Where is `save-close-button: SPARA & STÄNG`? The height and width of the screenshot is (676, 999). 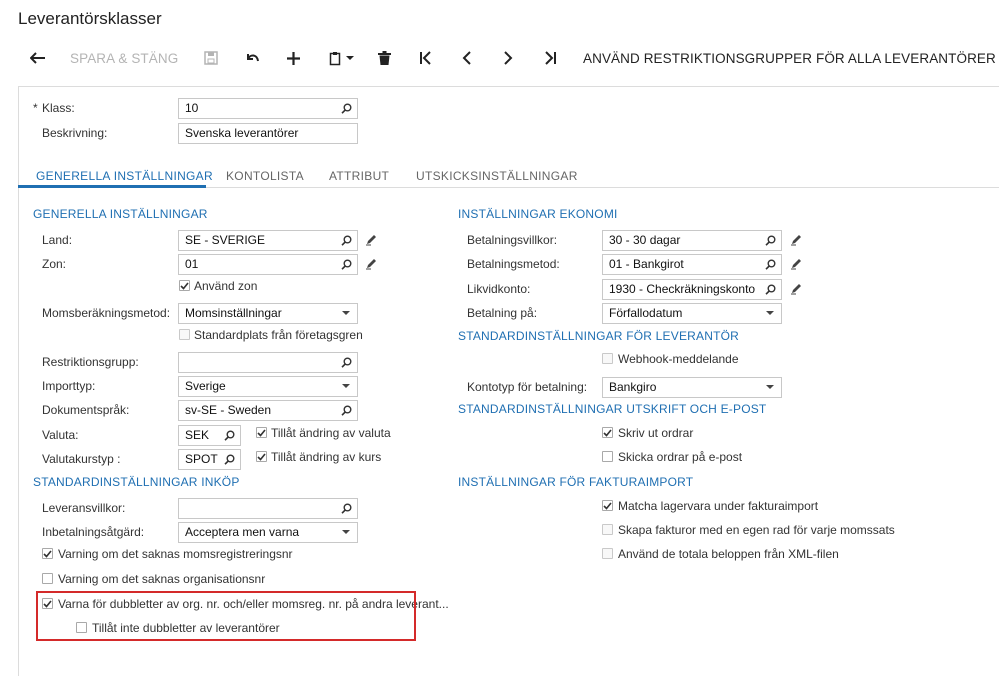 save-close-button: SPARA & STÄNG is located at coordinates (124, 58).